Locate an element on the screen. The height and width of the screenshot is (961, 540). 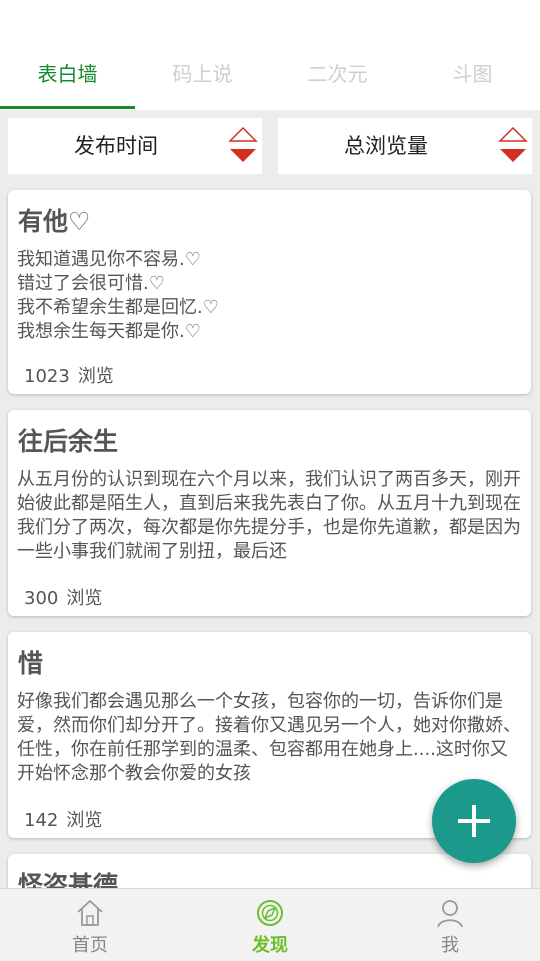
nav-label: 首页 is located at coordinates (90, 945).